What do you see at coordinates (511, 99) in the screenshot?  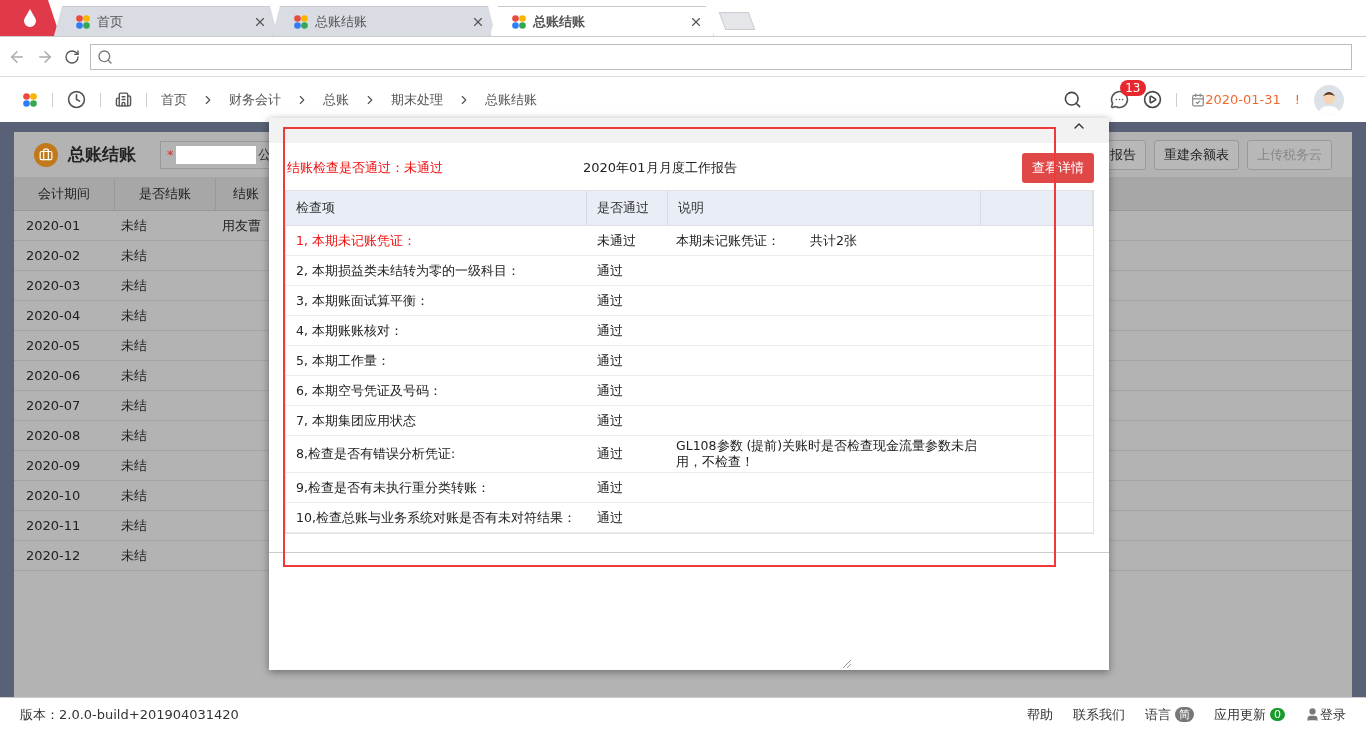 I see `breadcrumb-link: 总账结账` at bounding box center [511, 99].